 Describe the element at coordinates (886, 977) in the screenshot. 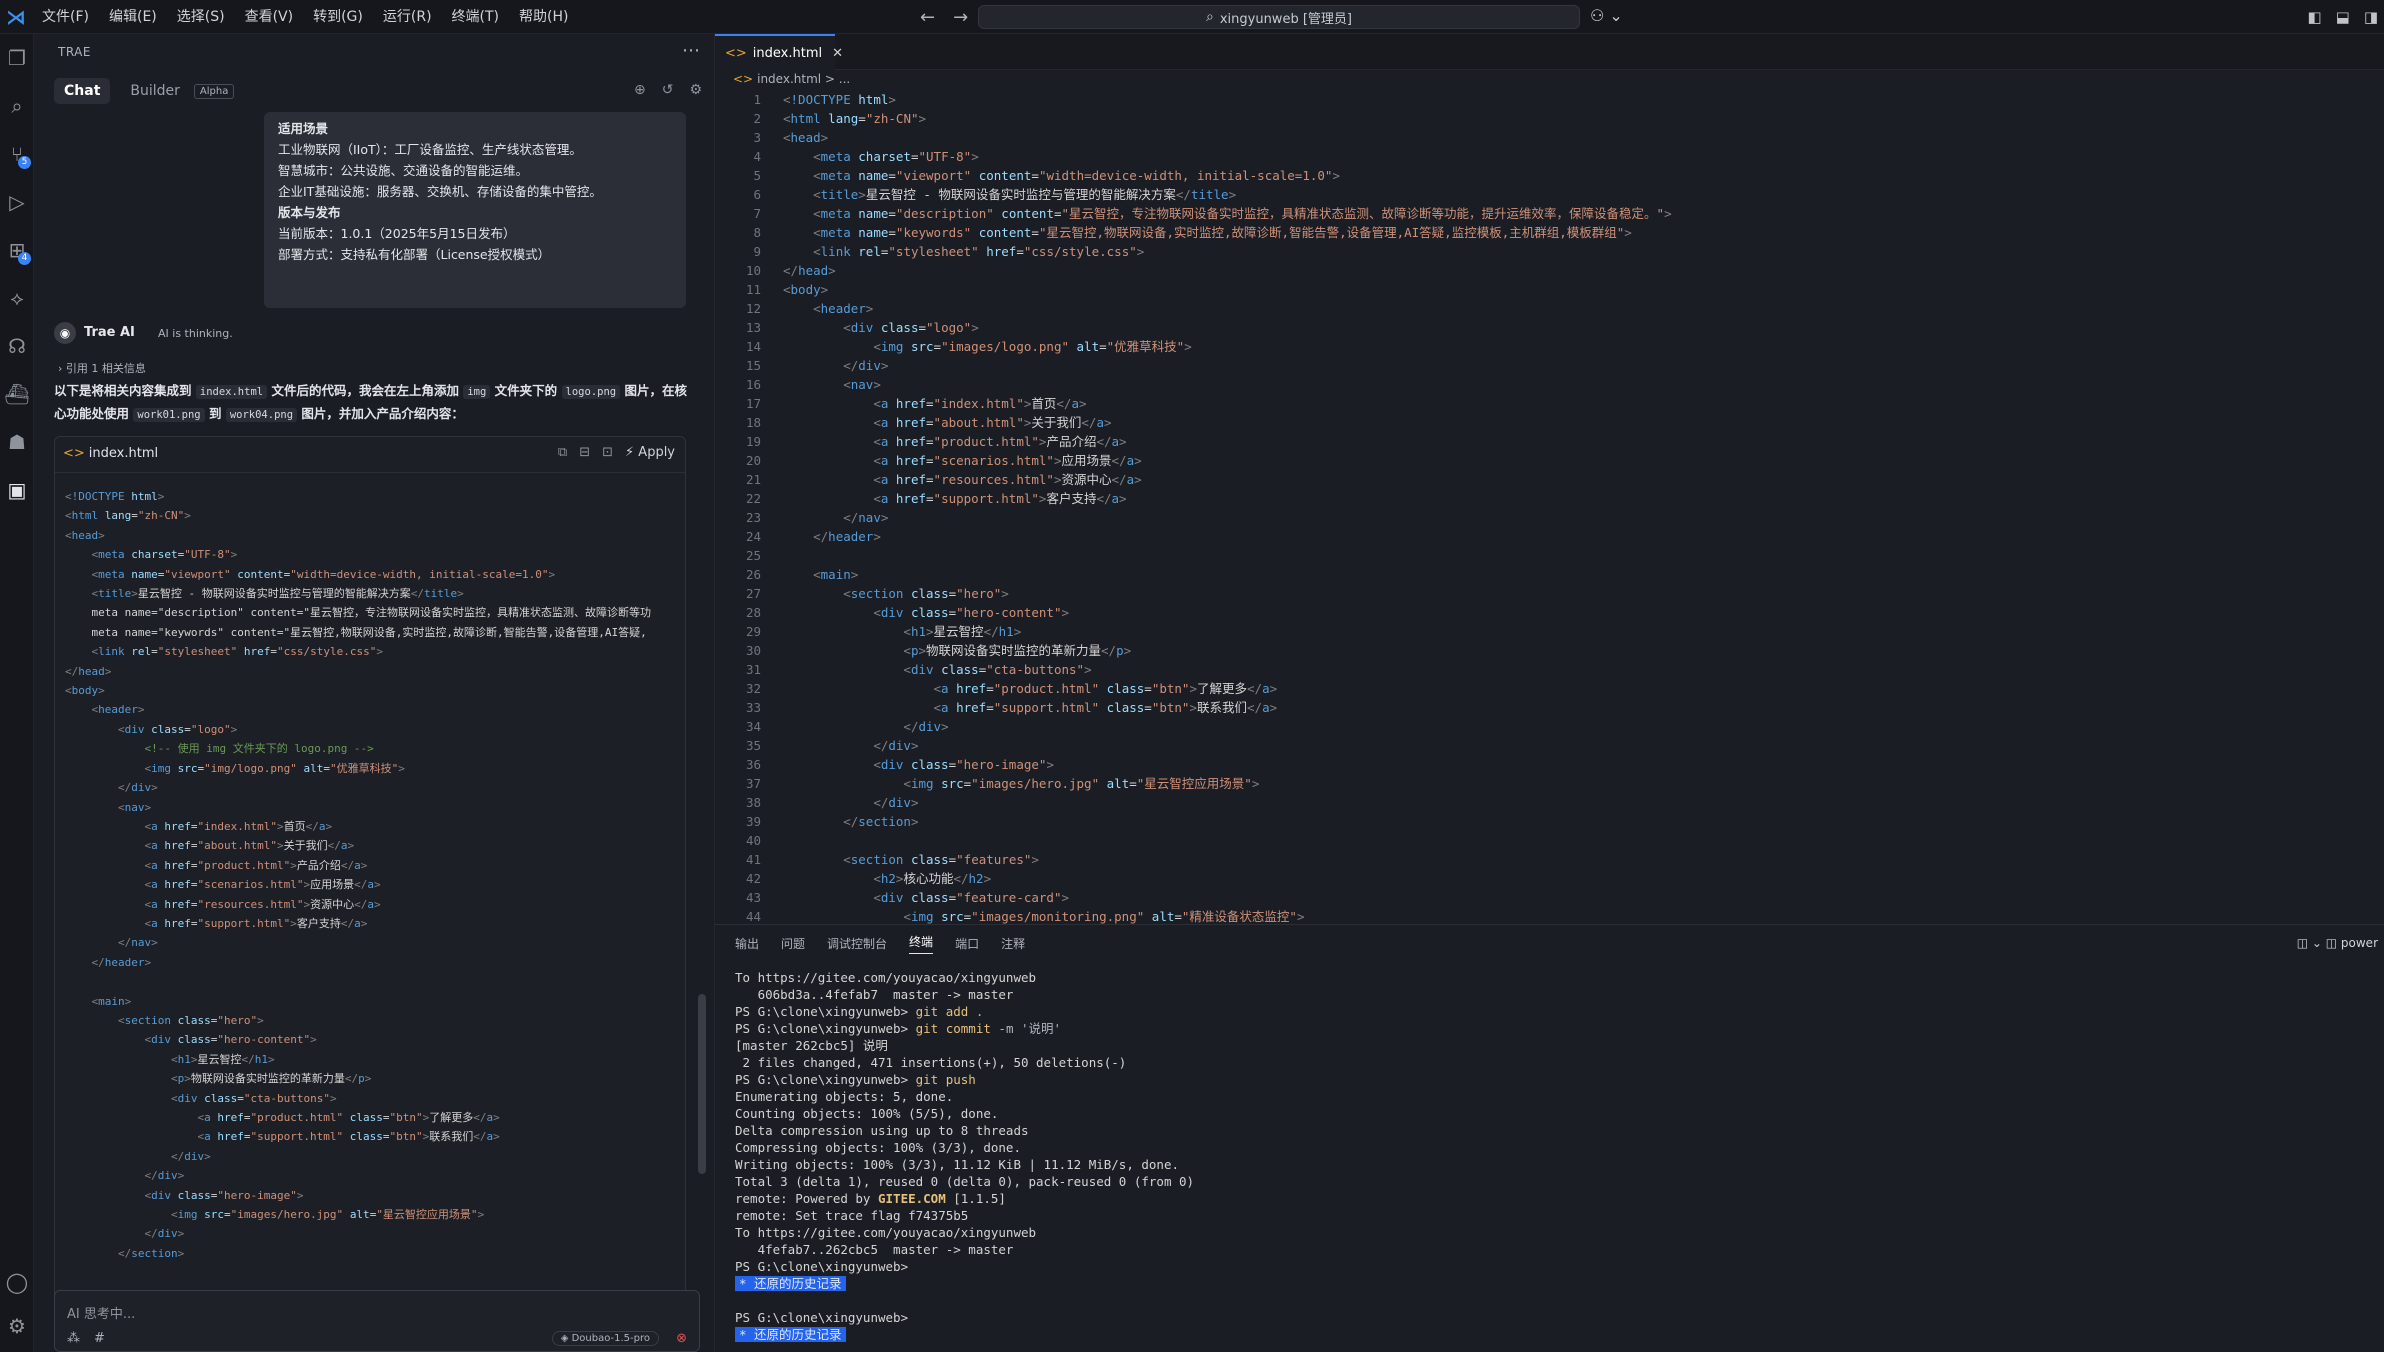

I see `terminal-line: To https://gitee.com/youyacao/xingyunweb` at that location.